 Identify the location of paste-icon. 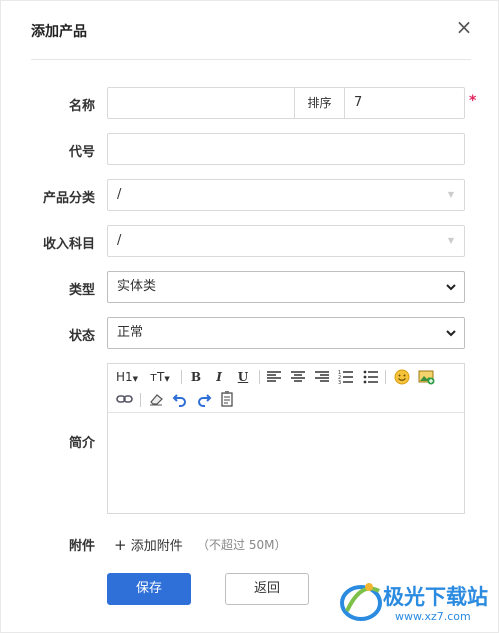
(228, 398).